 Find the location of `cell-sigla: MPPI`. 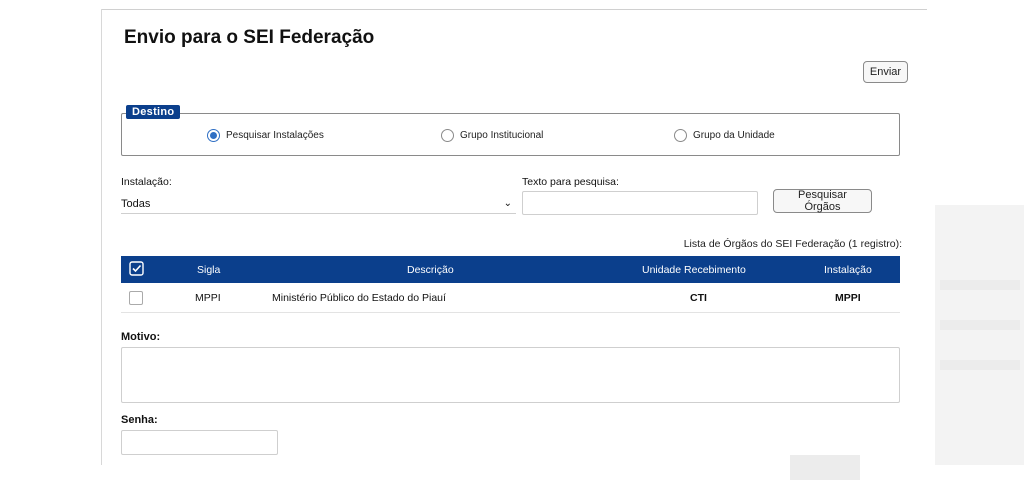

cell-sigla: MPPI is located at coordinates (208, 298).